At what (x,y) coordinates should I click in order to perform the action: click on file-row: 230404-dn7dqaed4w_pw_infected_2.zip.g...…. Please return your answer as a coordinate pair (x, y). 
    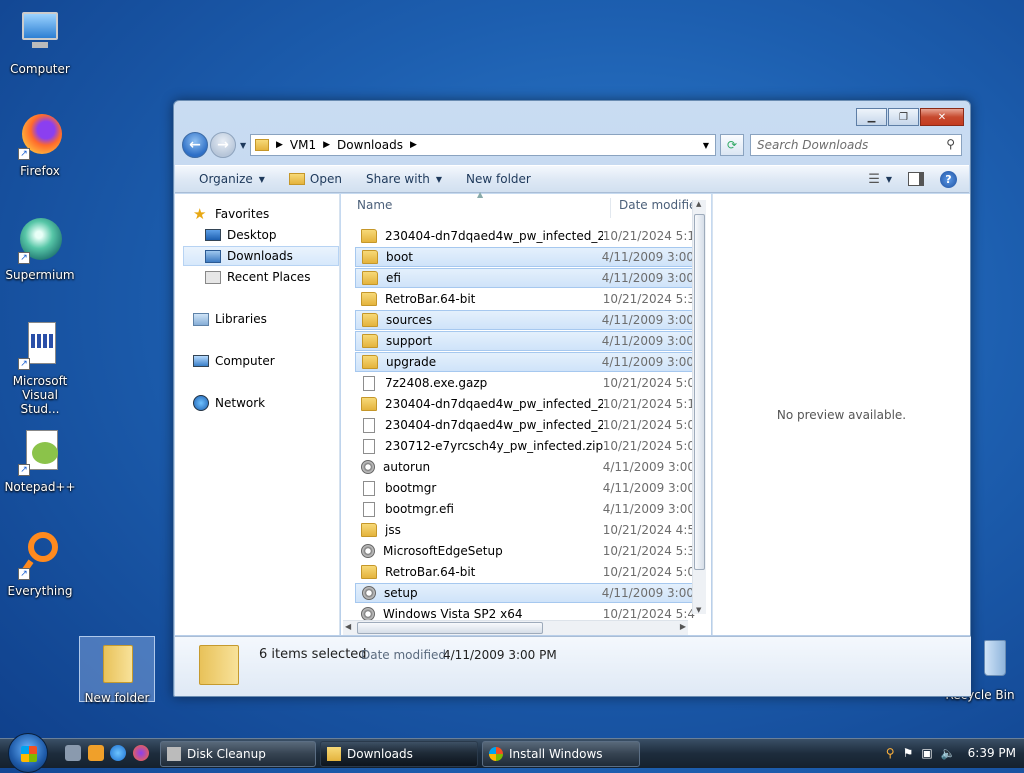
    Looking at the image, I should click on (525, 425).